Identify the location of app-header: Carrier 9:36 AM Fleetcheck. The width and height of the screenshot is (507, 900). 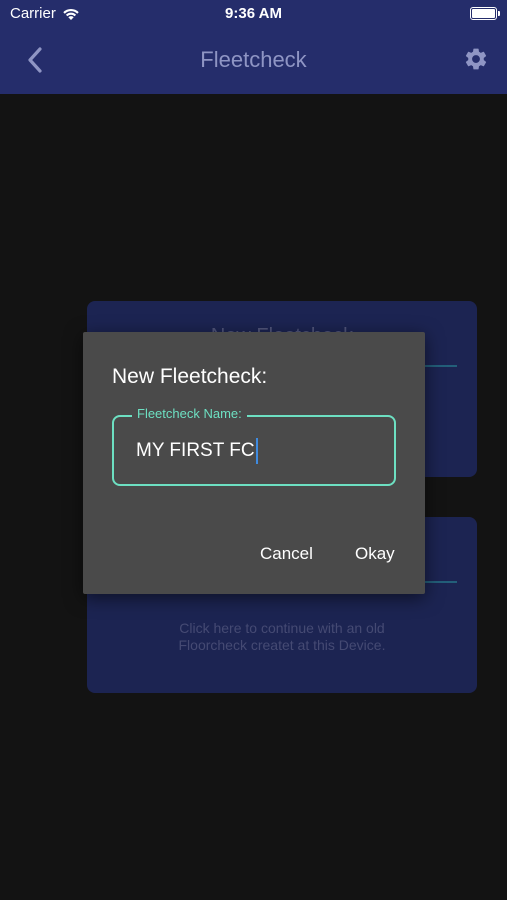
(253, 47).